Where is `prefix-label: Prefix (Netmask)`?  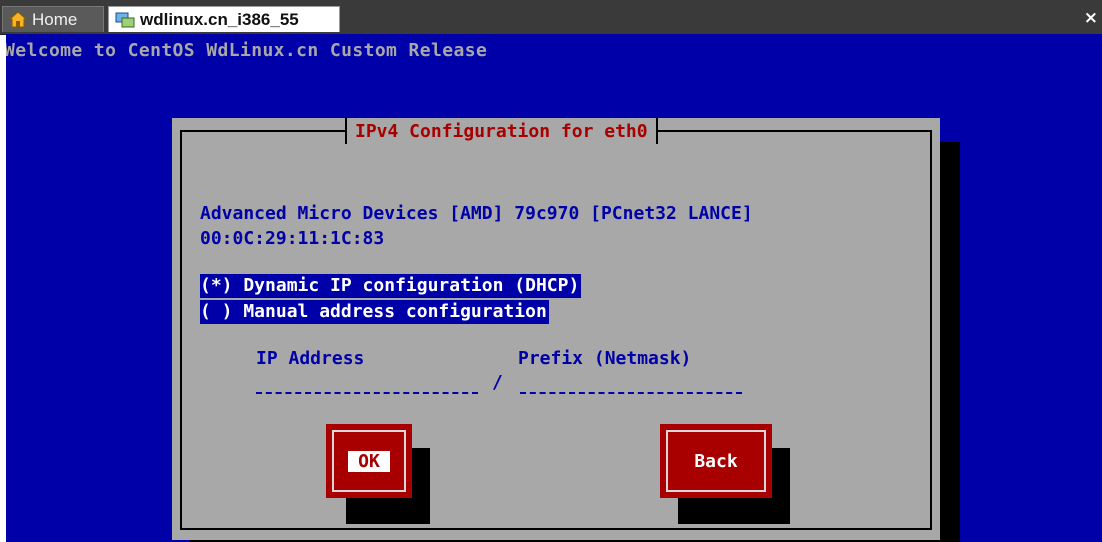 prefix-label: Prefix (Netmask) is located at coordinates (605, 358).